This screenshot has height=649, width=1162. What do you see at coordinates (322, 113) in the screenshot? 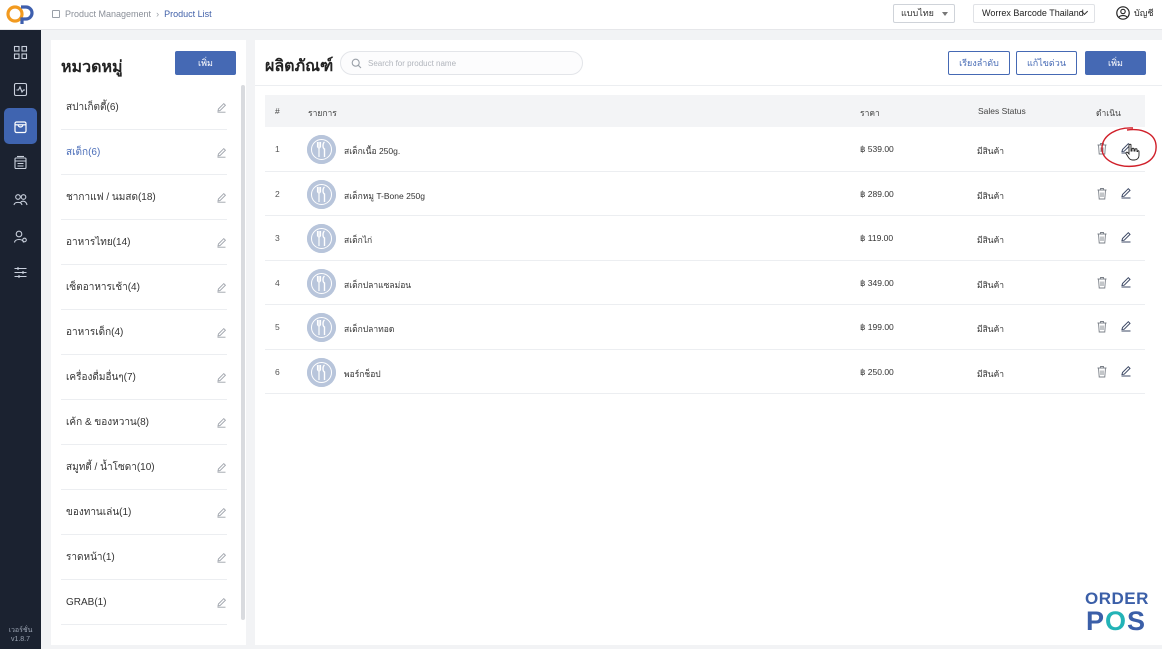
I see `column-item: รายการ` at bounding box center [322, 113].